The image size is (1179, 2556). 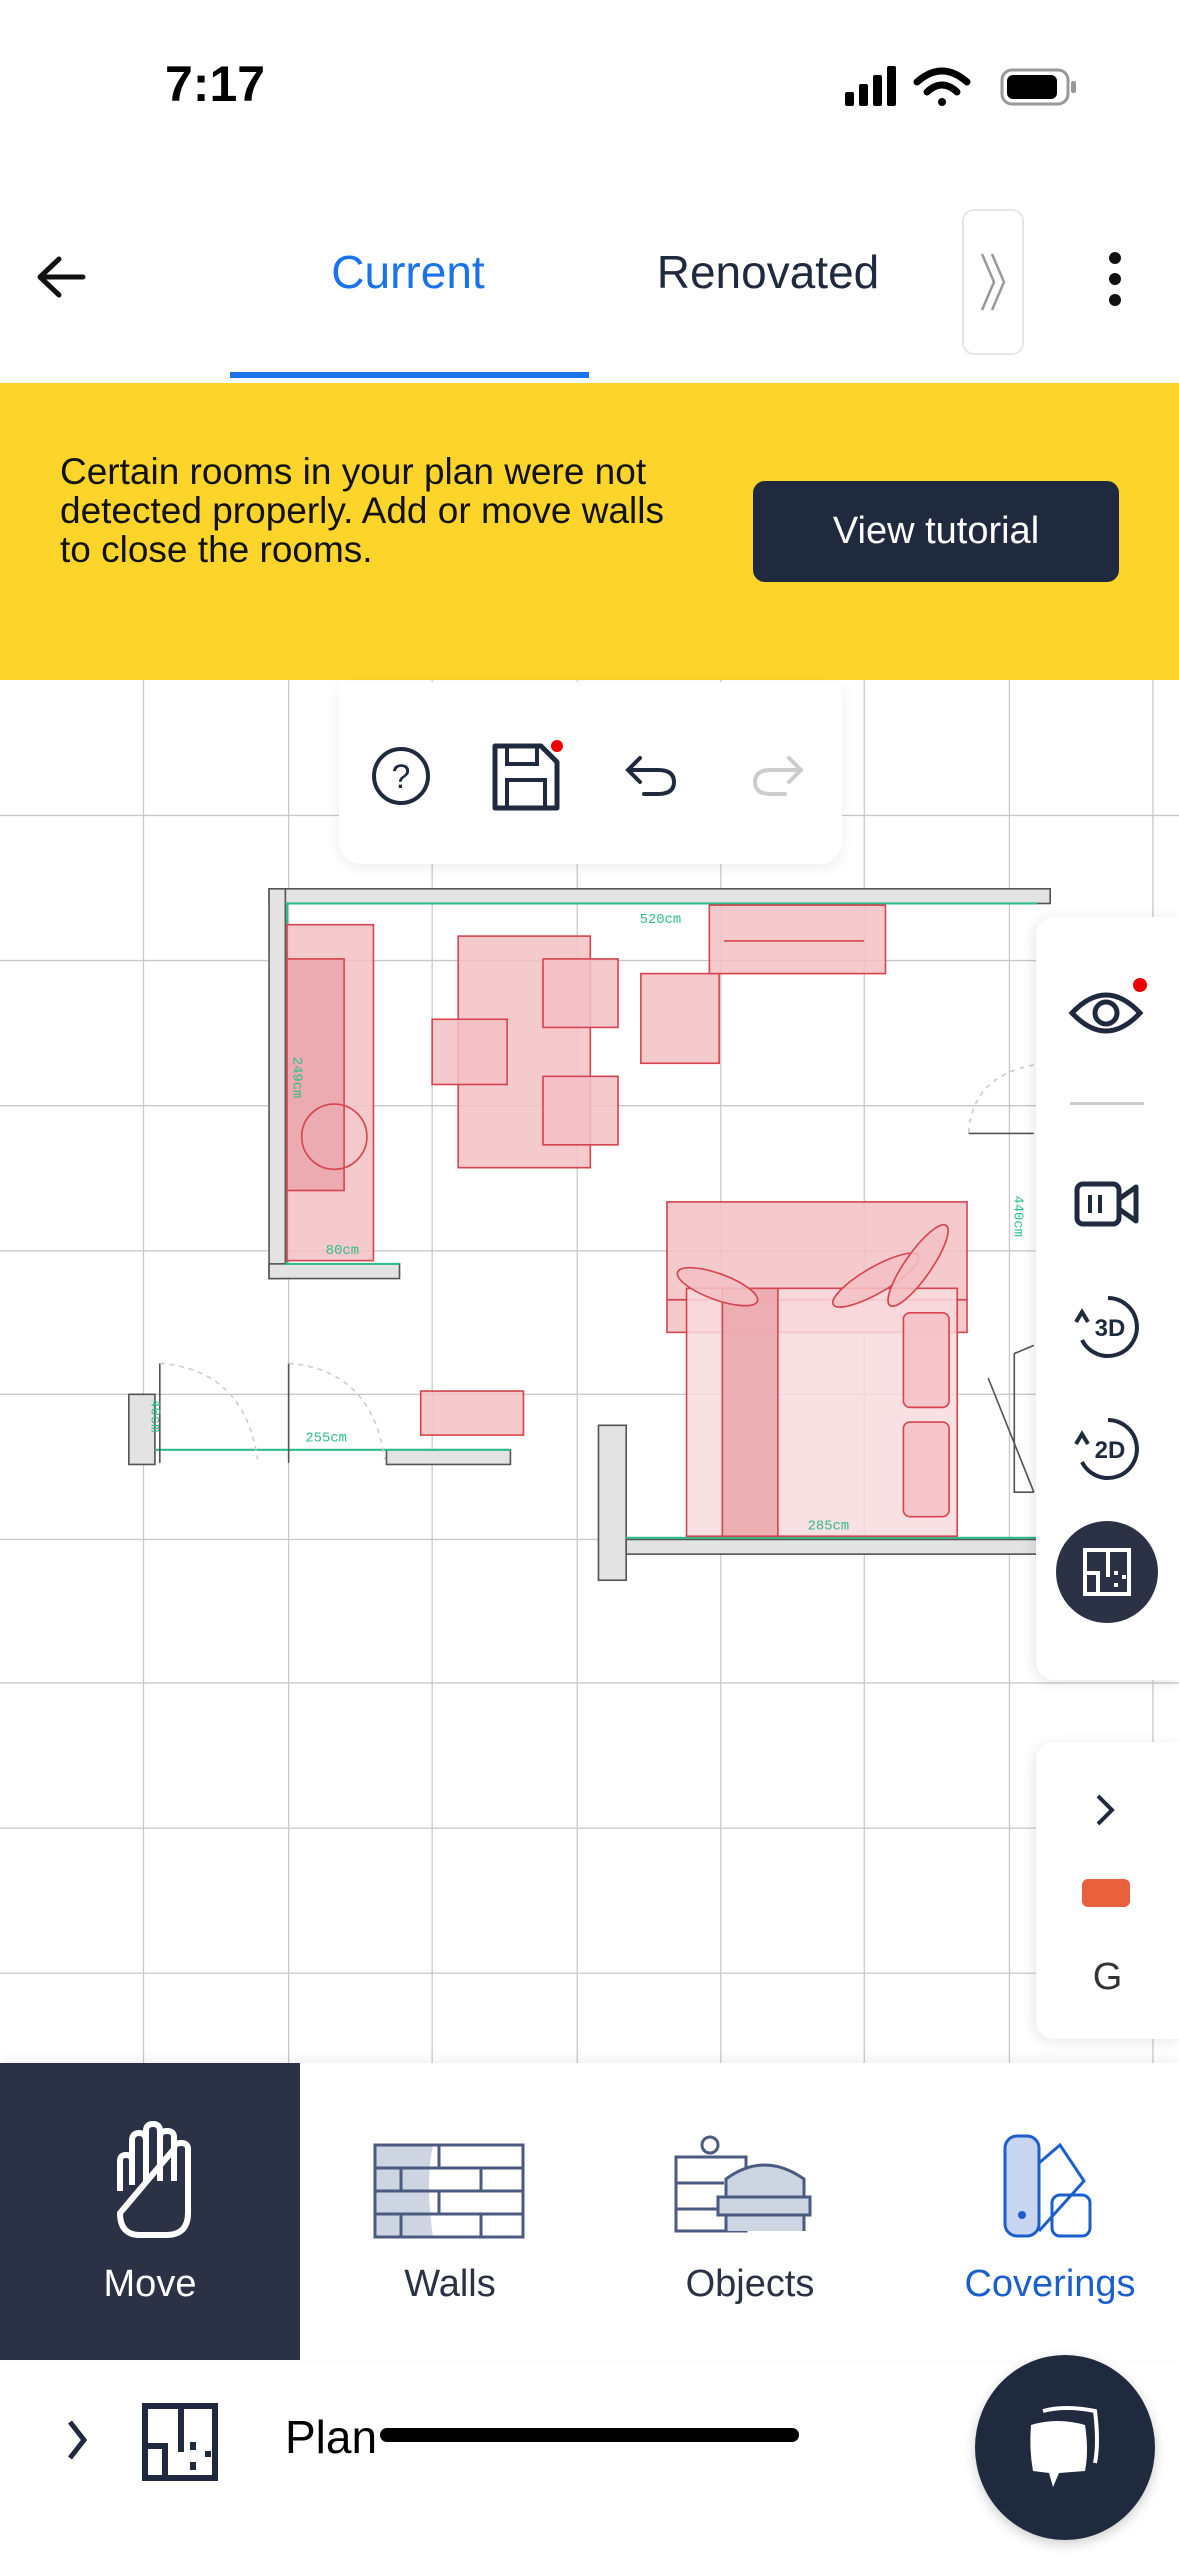 What do you see at coordinates (750, 2284) in the screenshot?
I see `tool-objects-label: Objects` at bounding box center [750, 2284].